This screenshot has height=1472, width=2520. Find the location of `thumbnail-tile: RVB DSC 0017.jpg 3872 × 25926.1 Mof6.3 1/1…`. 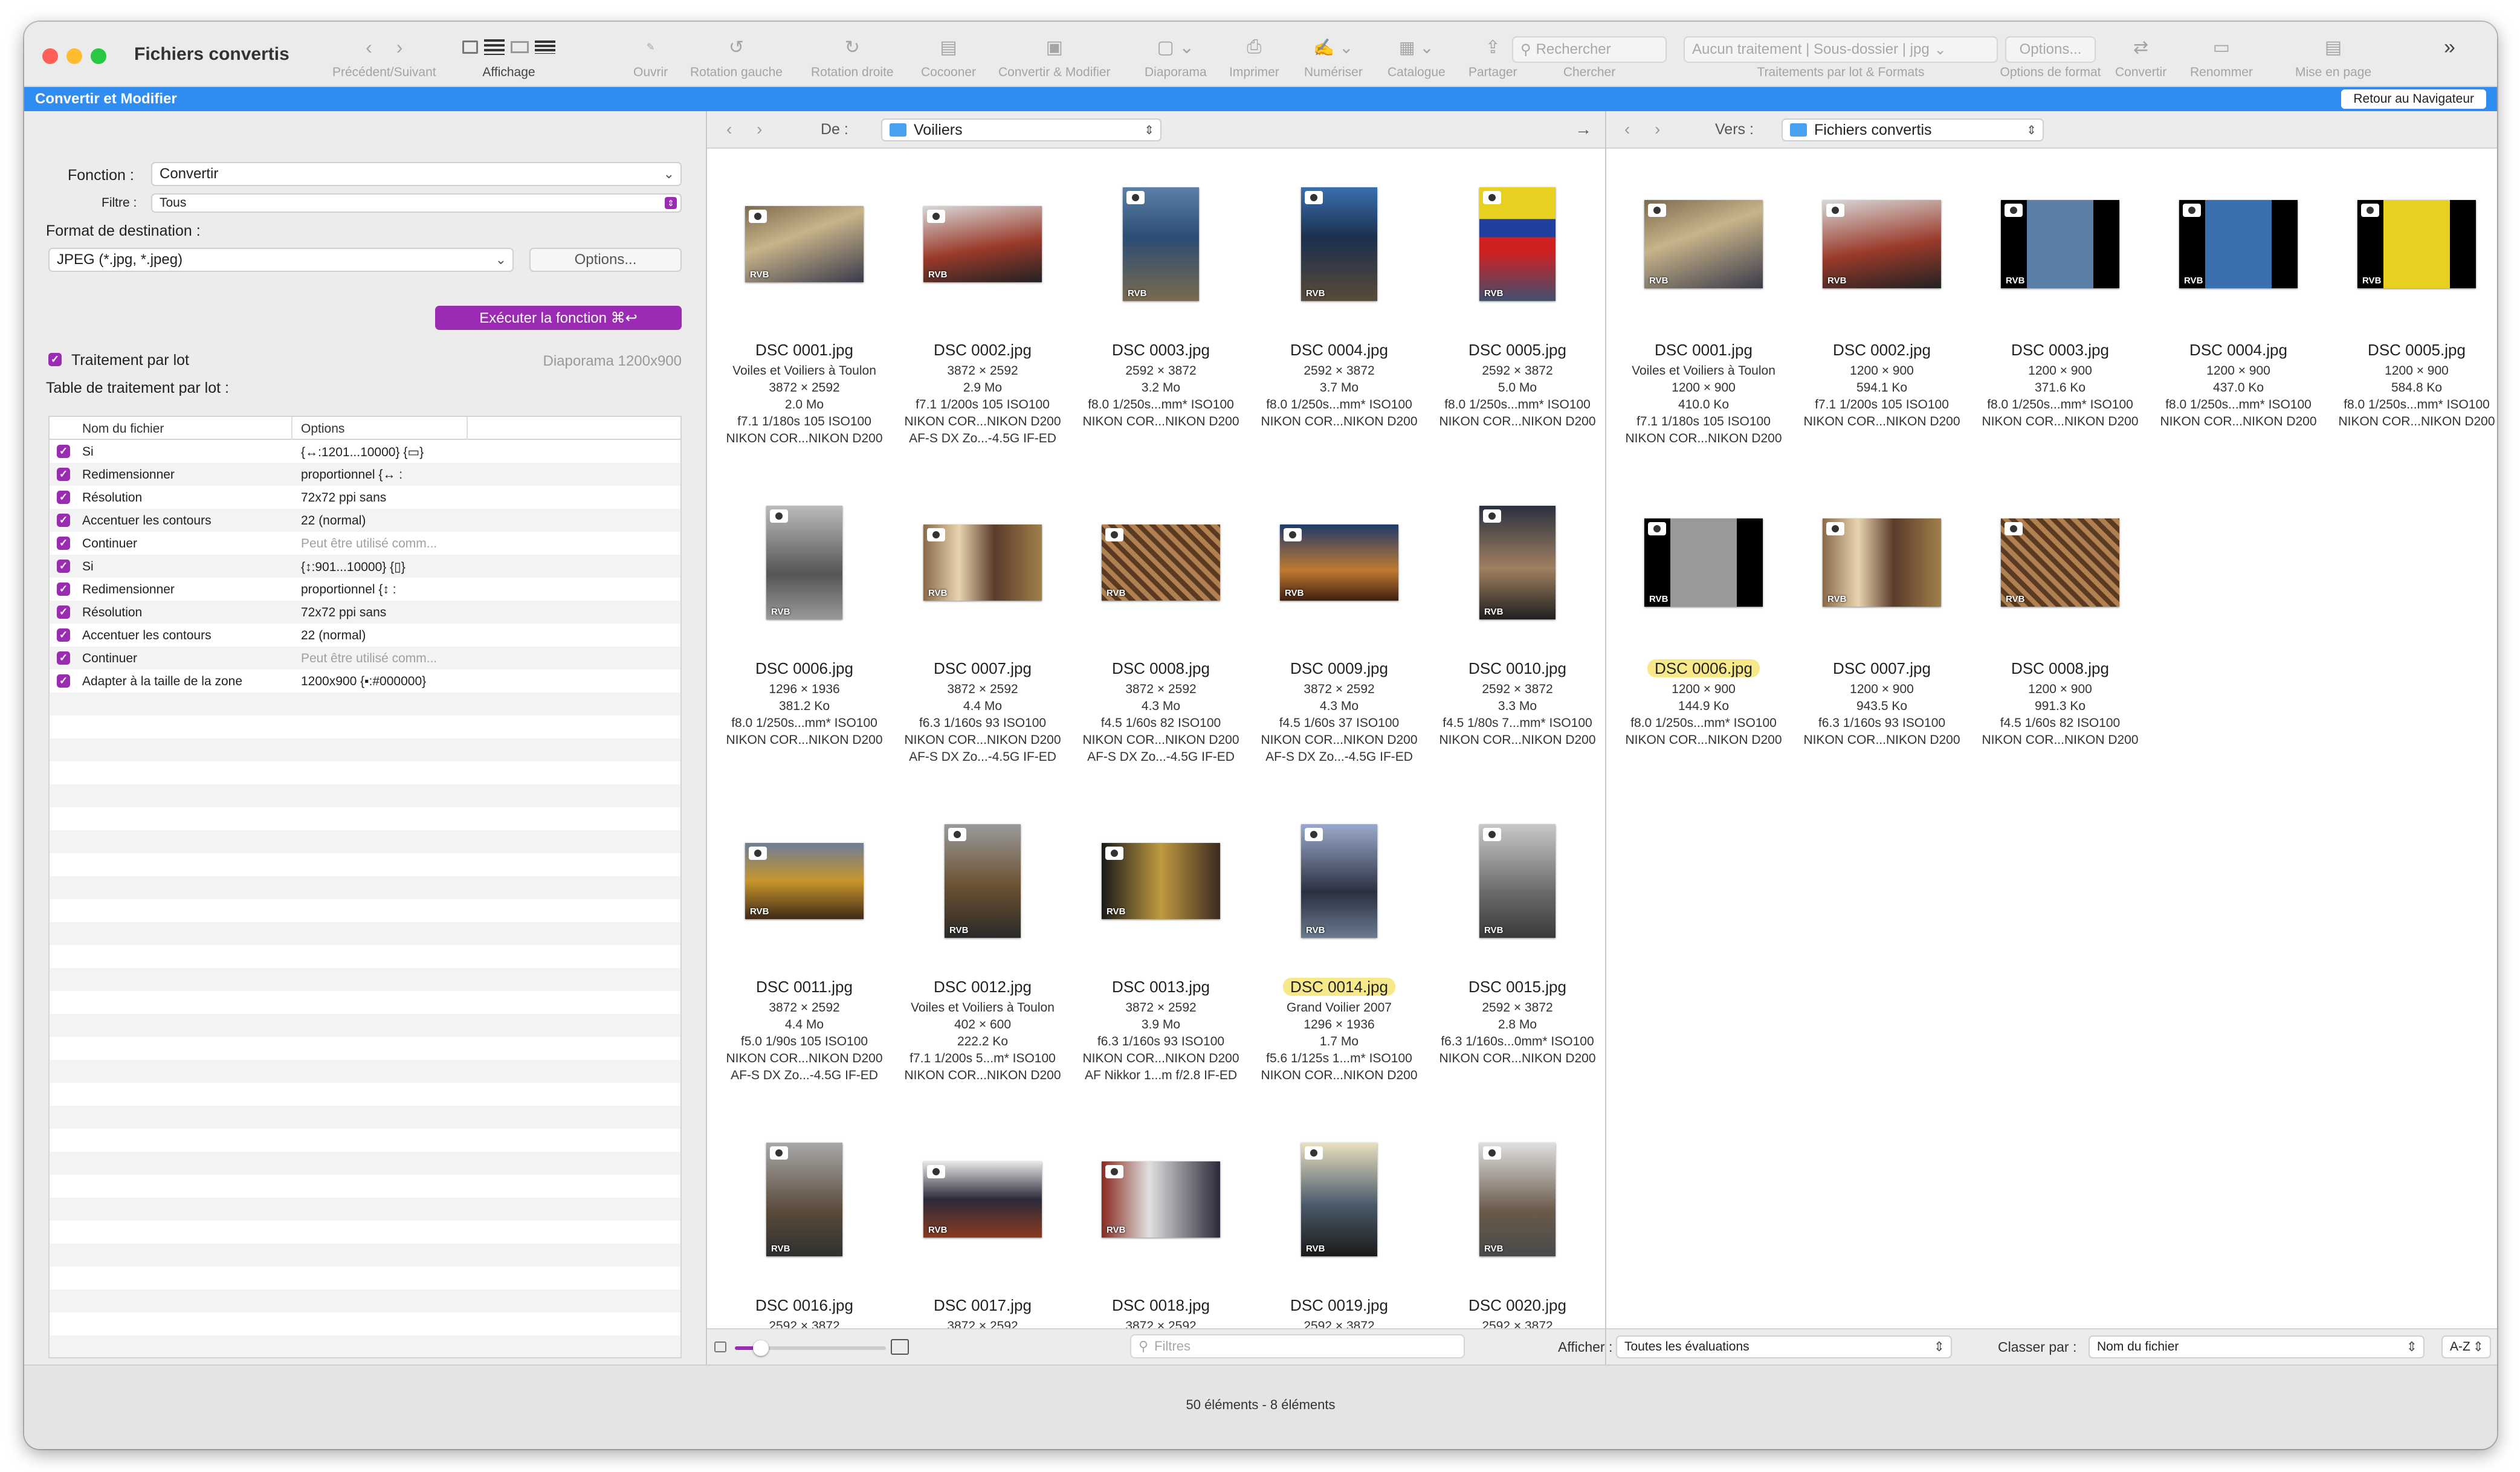

thumbnail-tile: RVB DSC 0017.jpg 3872 × 25926.1 Mof6.3 1/1… is located at coordinates (982, 1219).